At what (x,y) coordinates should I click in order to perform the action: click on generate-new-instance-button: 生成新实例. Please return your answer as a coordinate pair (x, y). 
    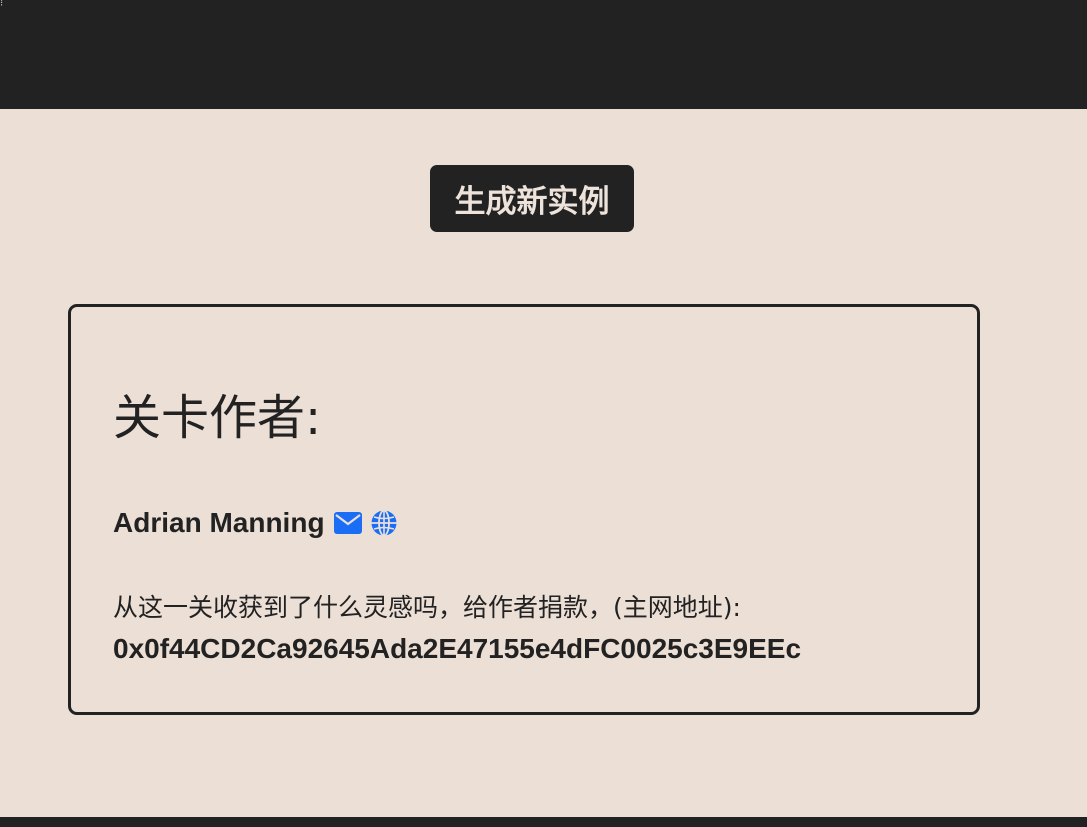
    Looking at the image, I should click on (532, 198).